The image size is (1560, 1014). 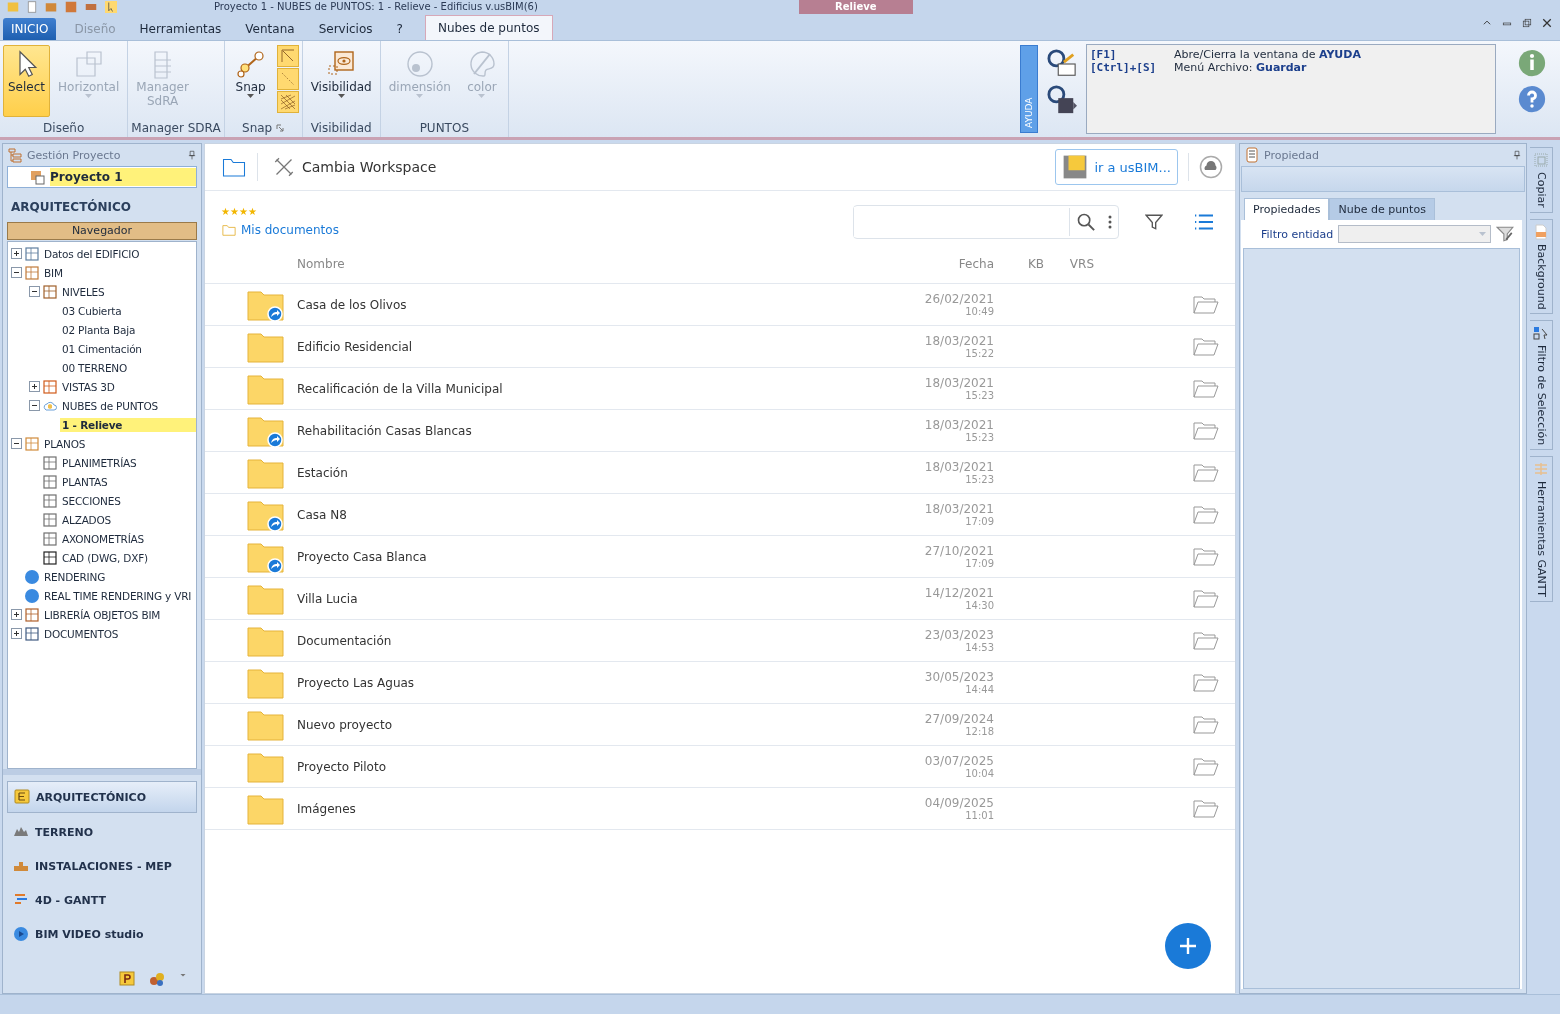 What do you see at coordinates (103, 538) in the screenshot?
I see `tree-item: AXONOMETRÍAS` at bounding box center [103, 538].